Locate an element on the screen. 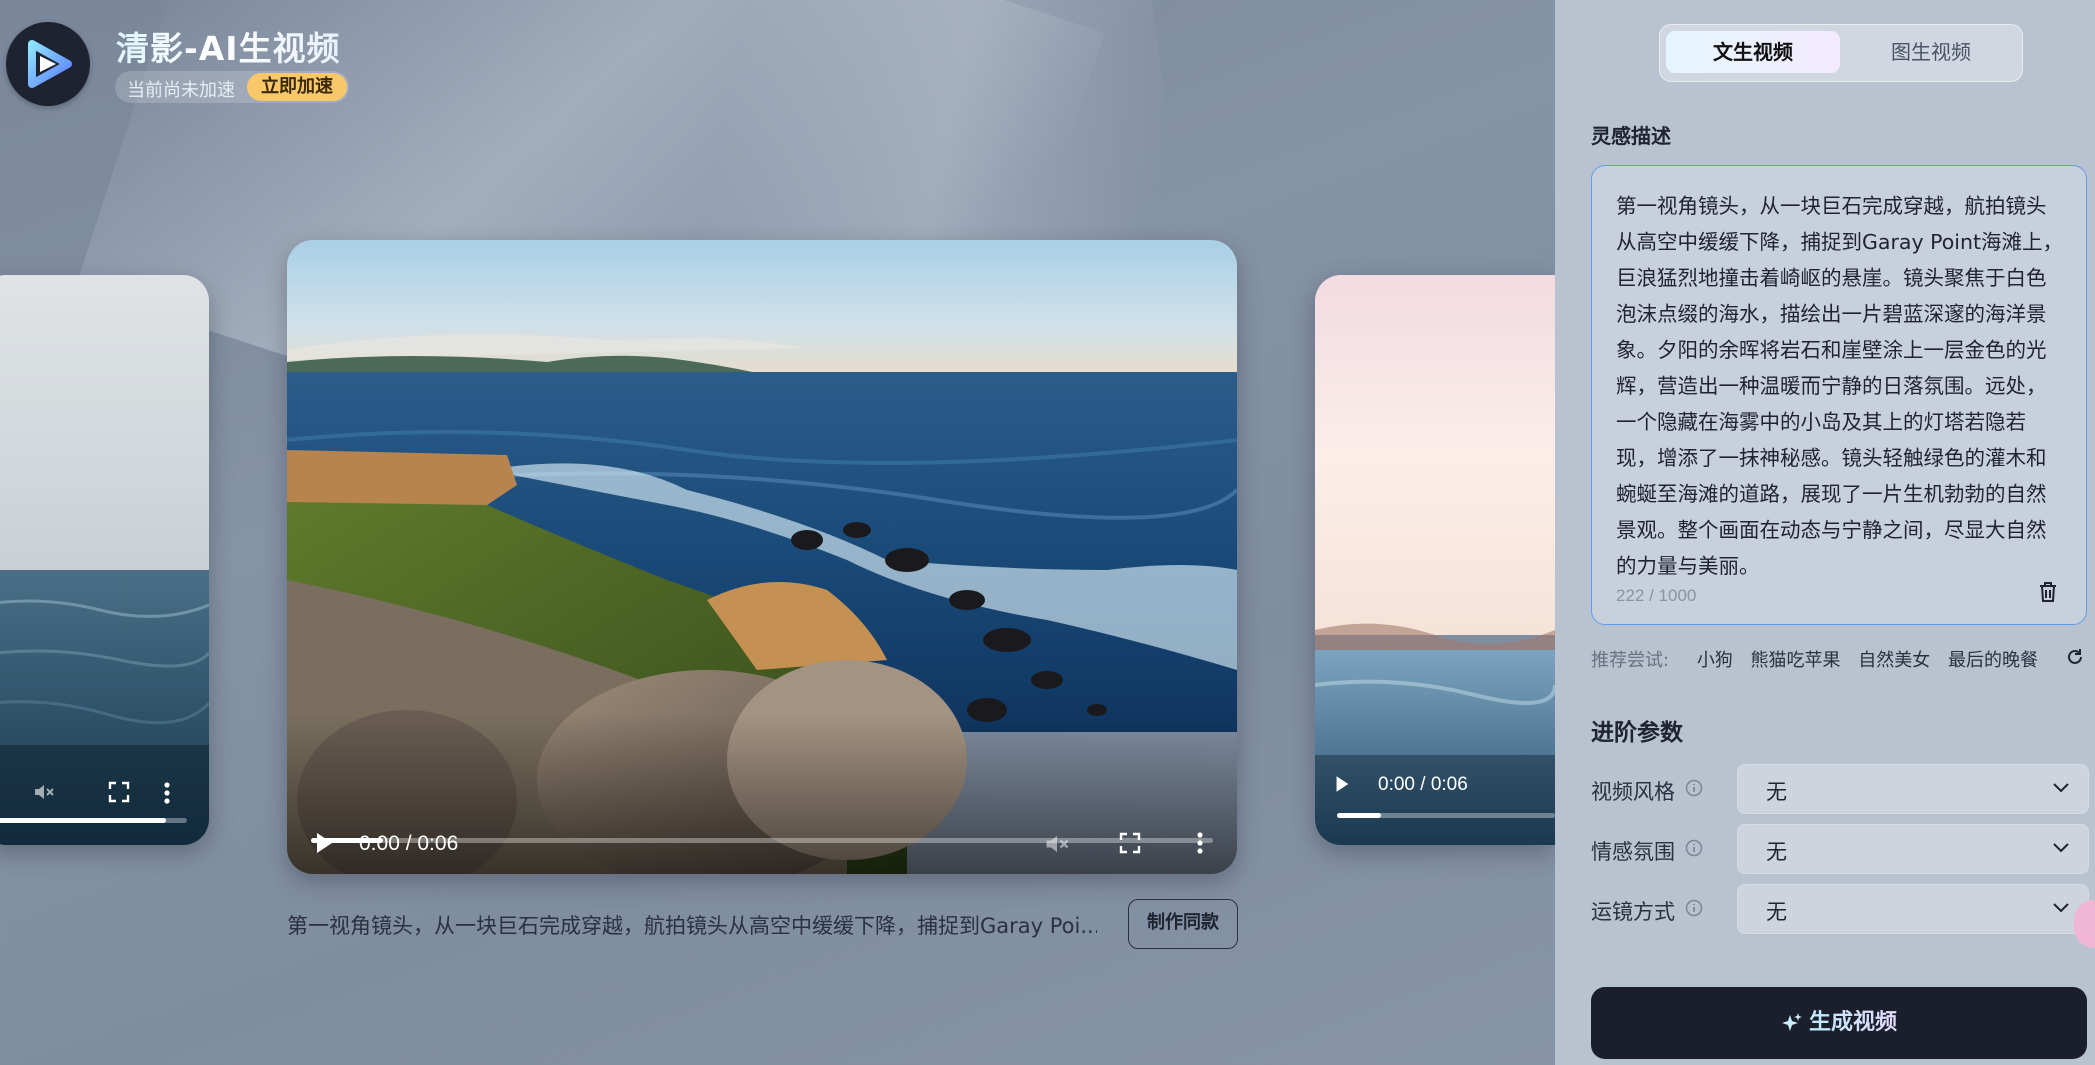  speed-status-bar: 当前尚未加速 立即加速 is located at coordinates (232, 87).